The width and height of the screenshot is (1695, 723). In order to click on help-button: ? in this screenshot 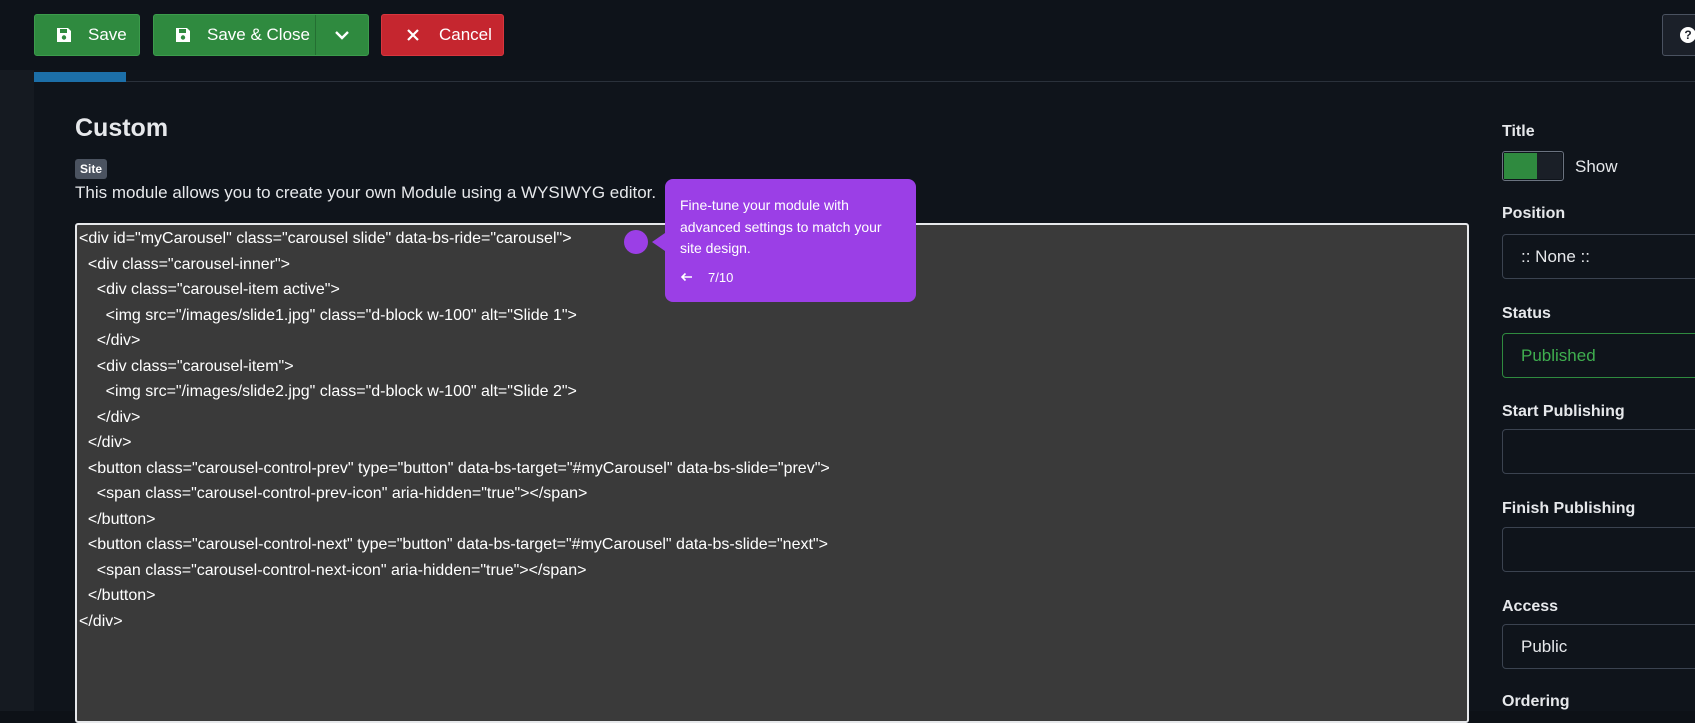, I will do `click(1678, 35)`.